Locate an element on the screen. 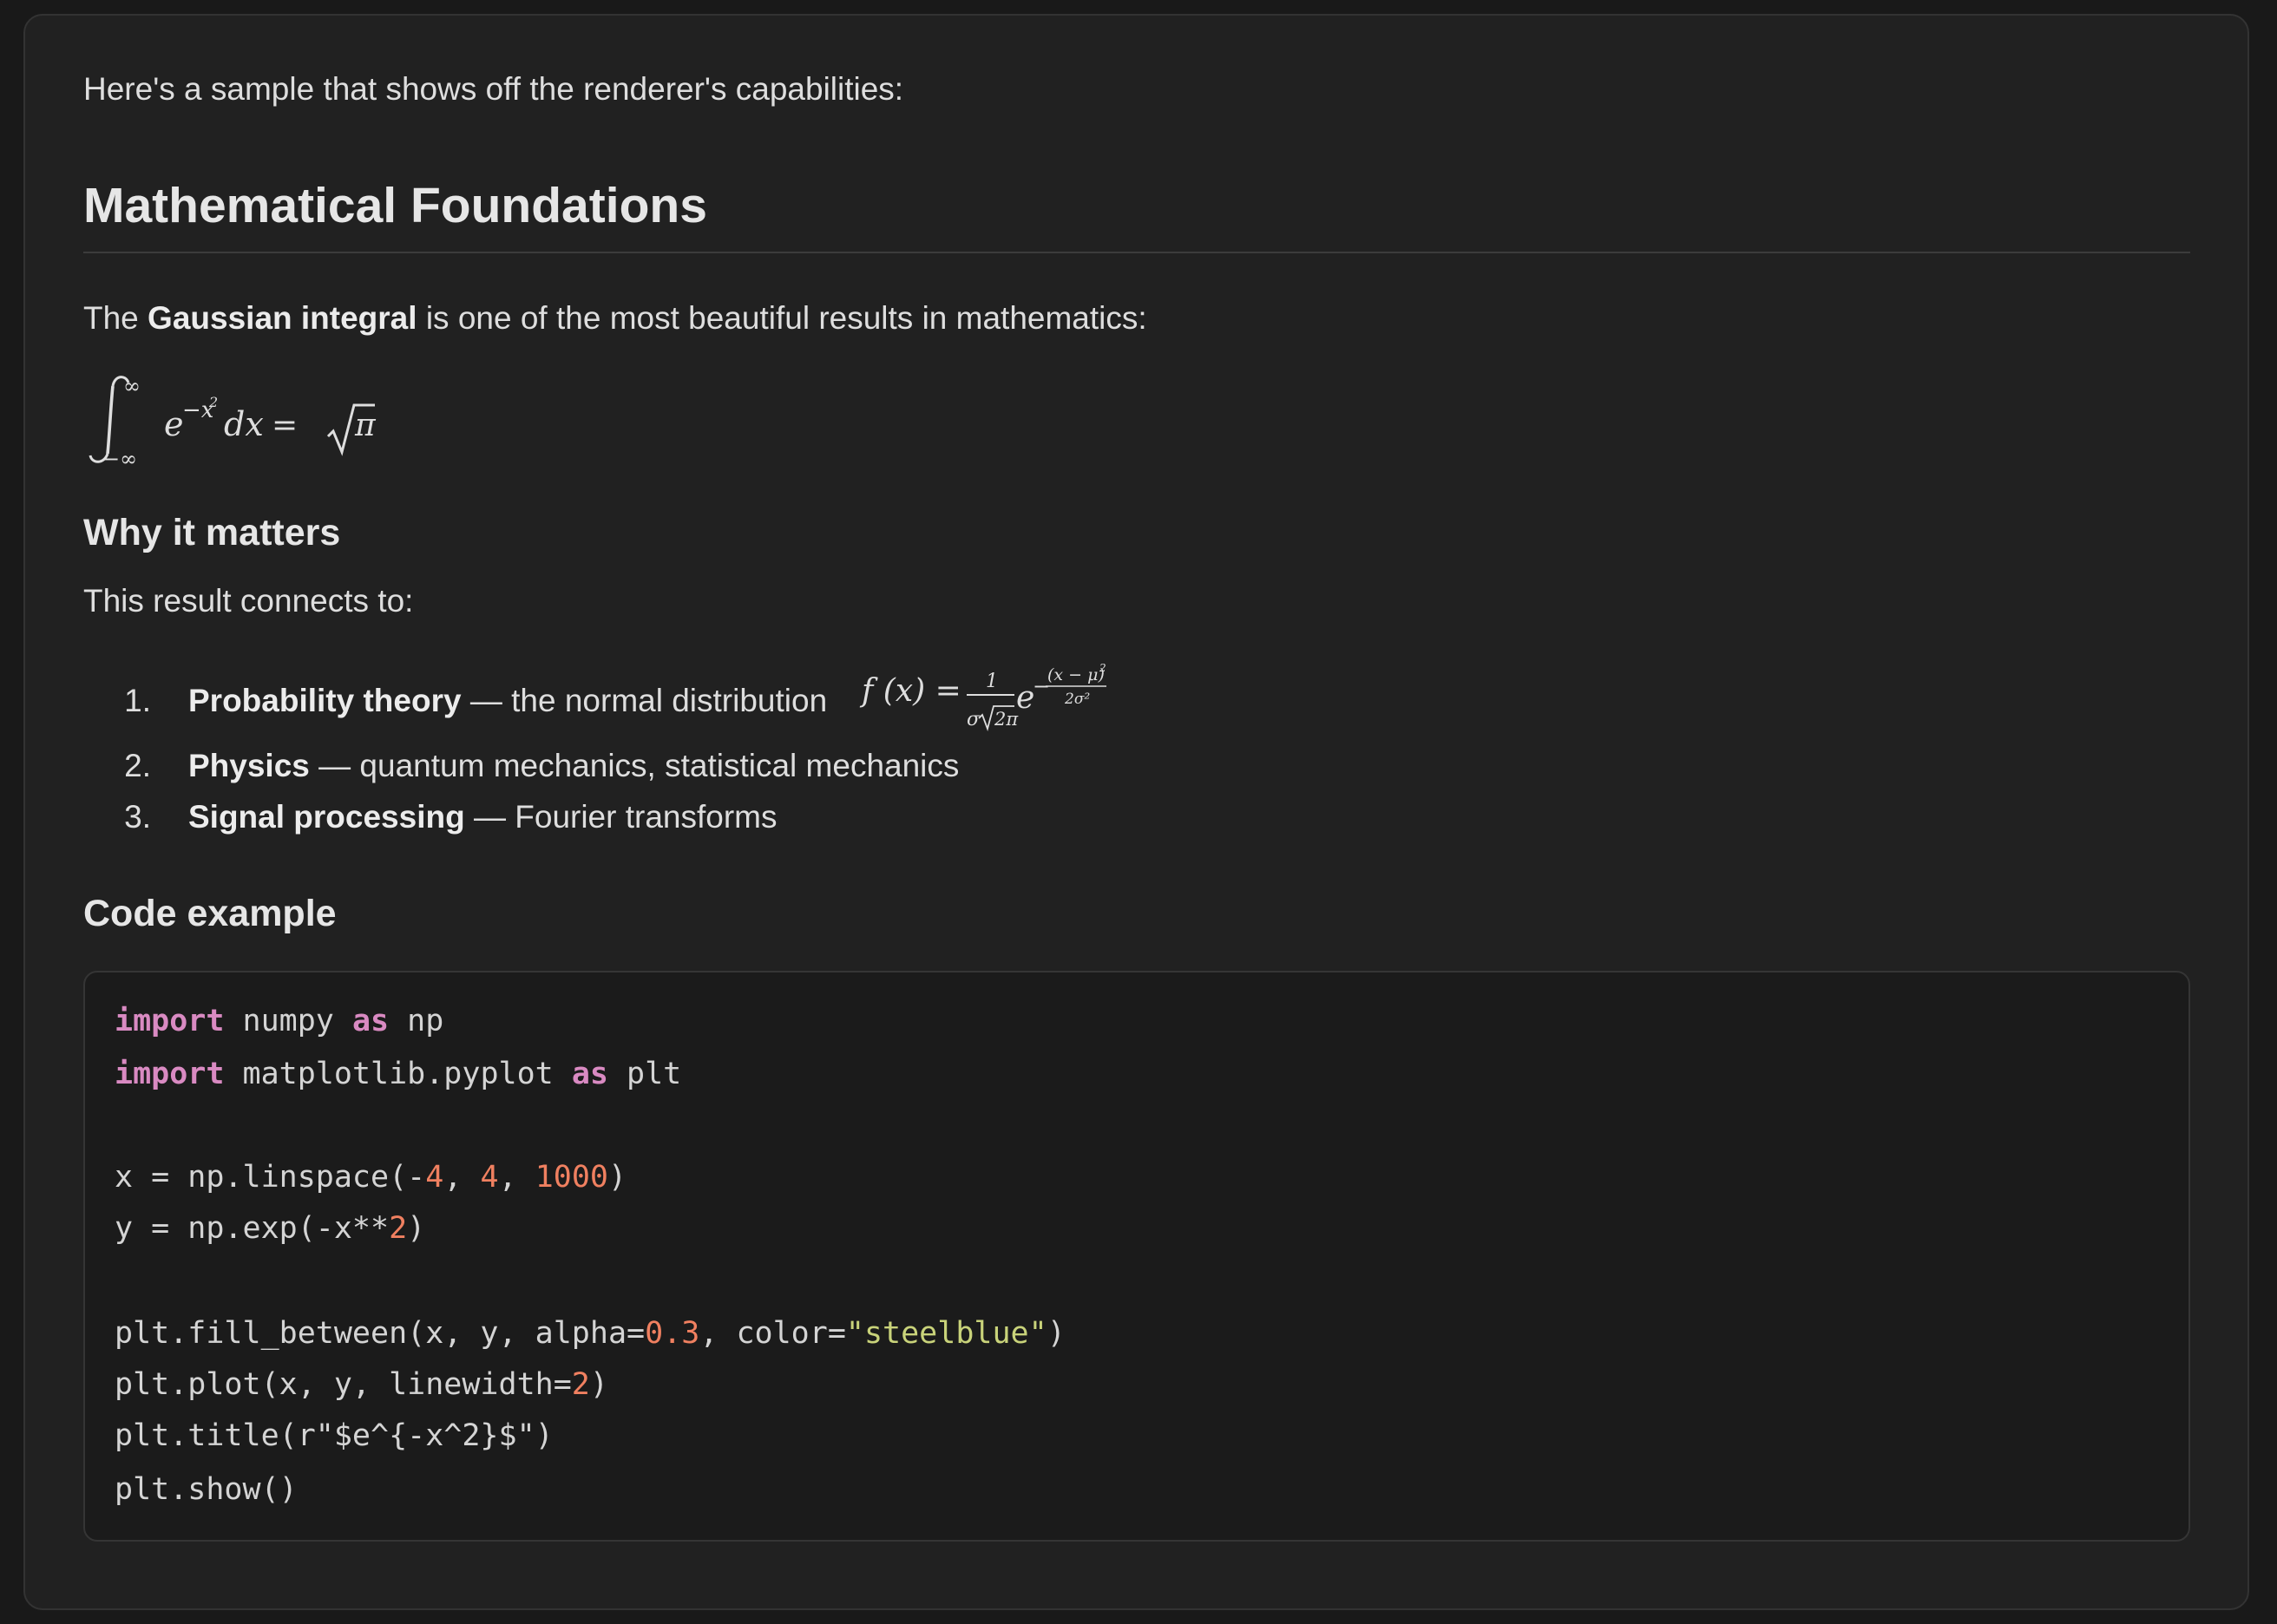 The height and width of the screenshot is (1624, 2277). code-line: plt.show() is located at coordinates (206, 1489).